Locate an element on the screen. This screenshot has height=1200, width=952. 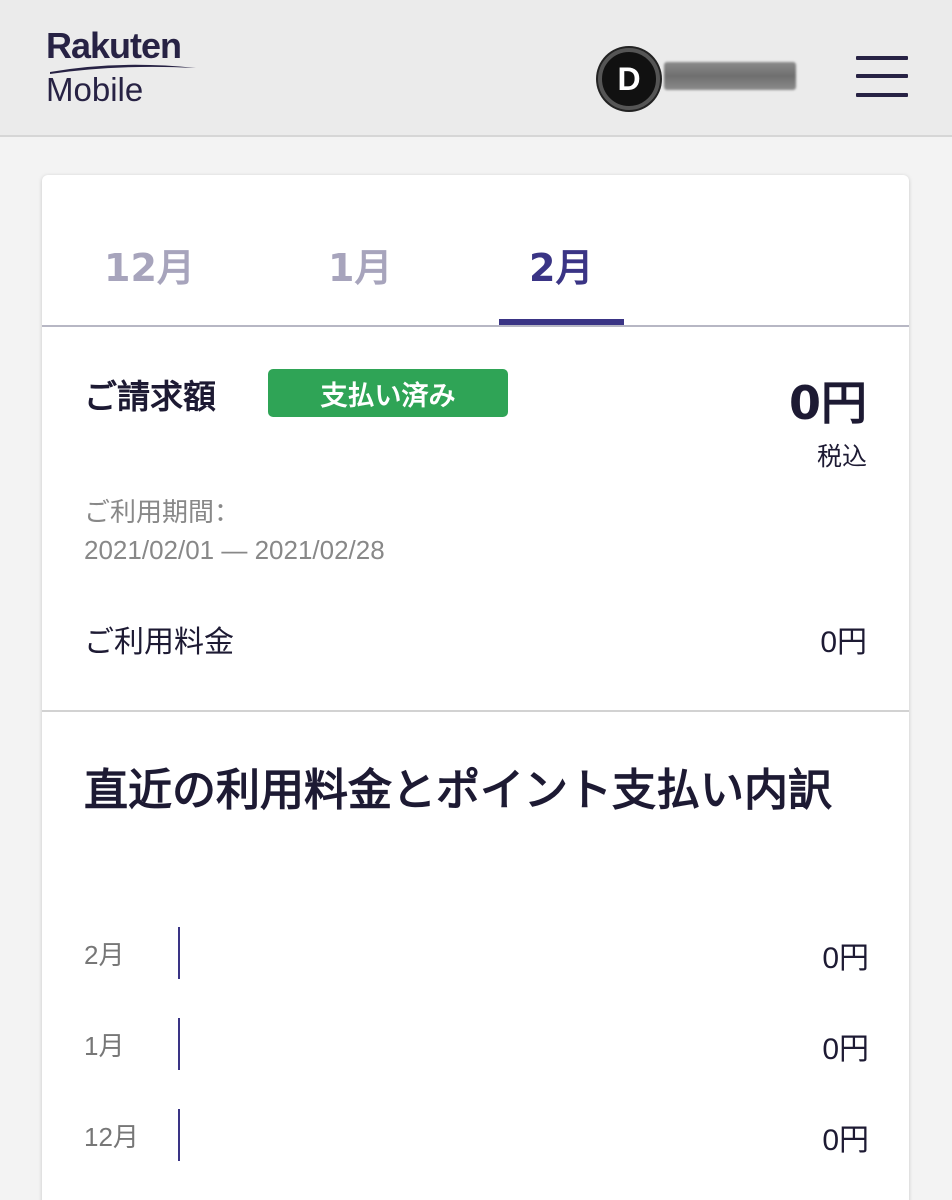
history-month: 1月 is located at coordinates (104, 1046).